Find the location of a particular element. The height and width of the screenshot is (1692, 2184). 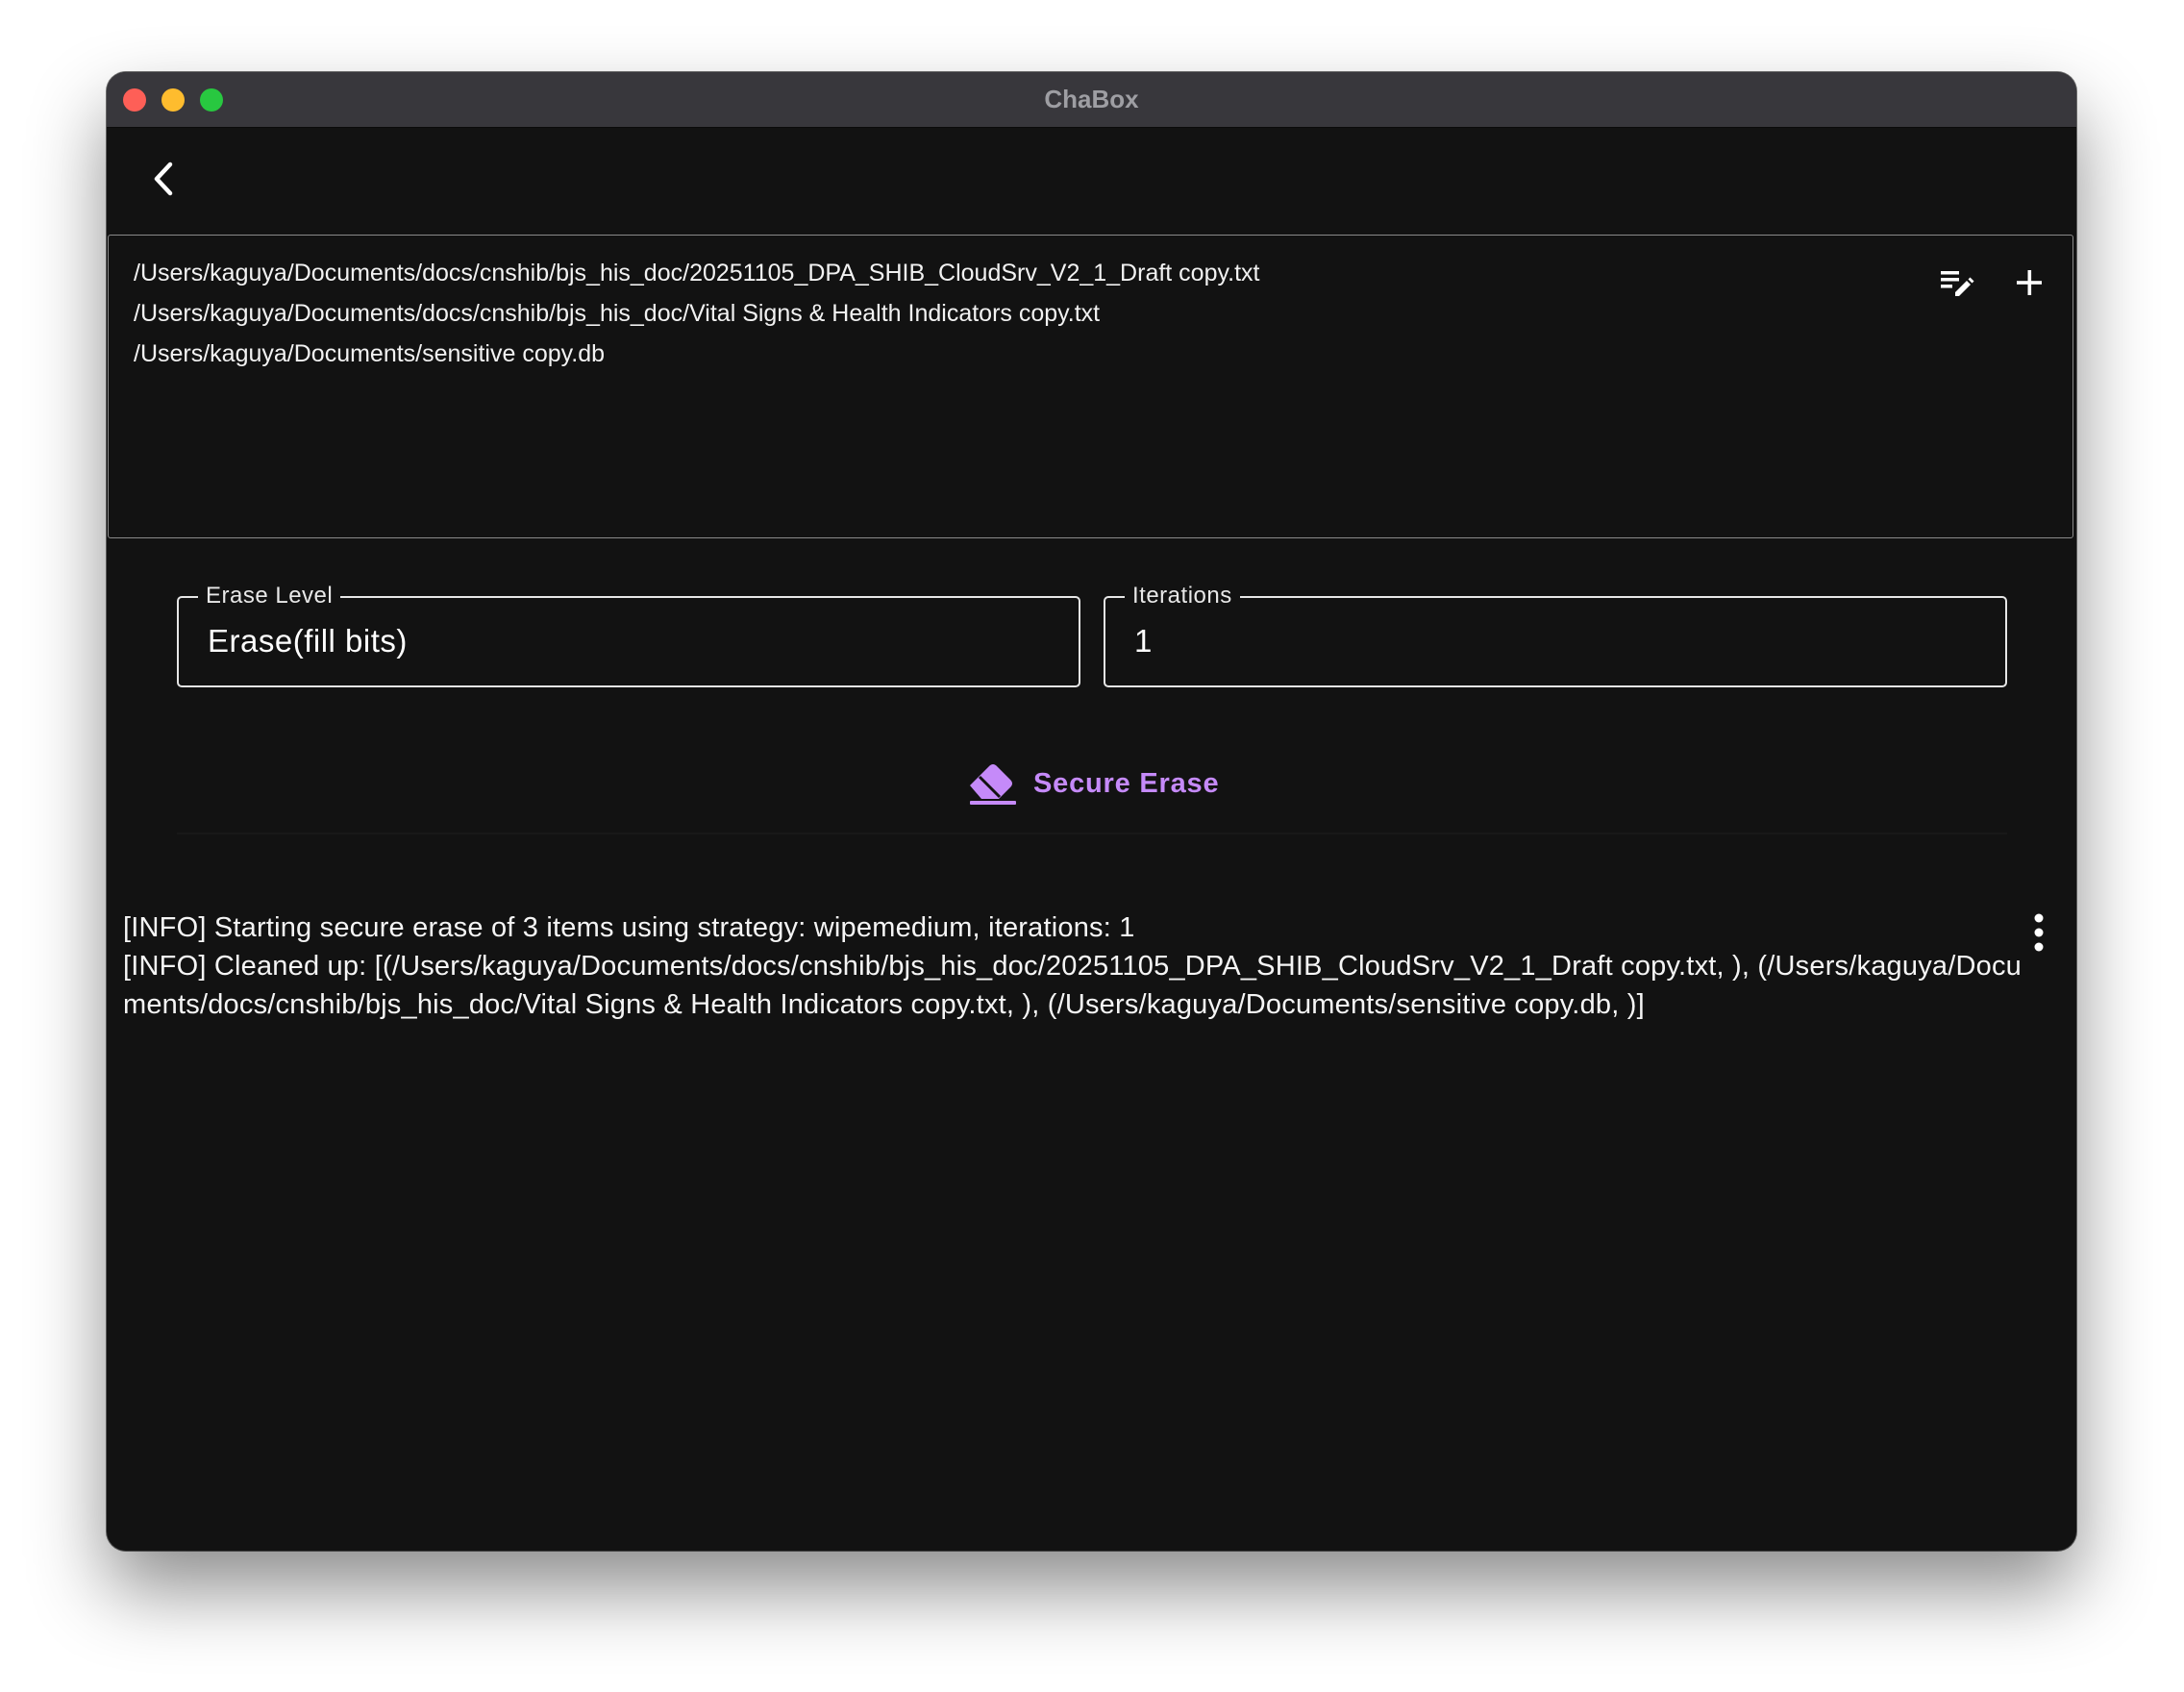

iterations-field: Iterations 1 is located at coordinates (1556, 635).